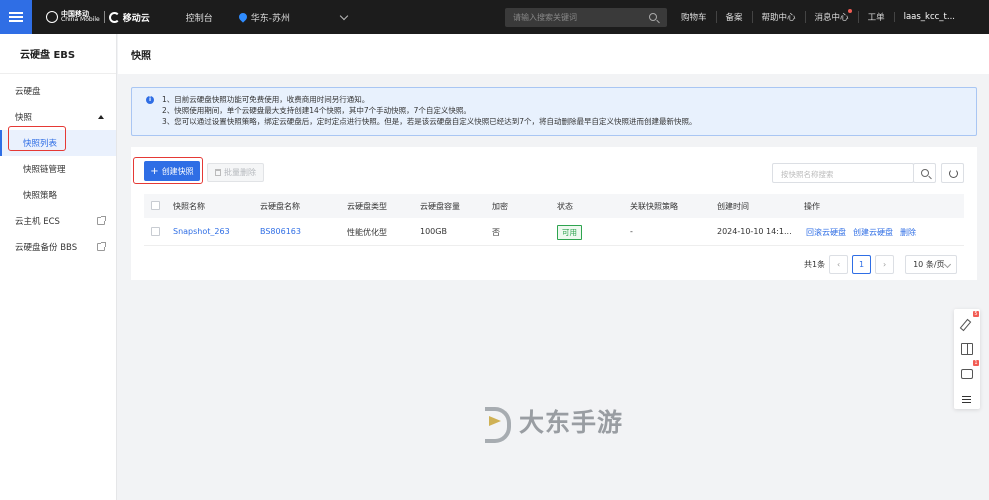 The height and width of the screenshot is (500, 989). I want to click on edit-feedback-icon, so click(967, 324).